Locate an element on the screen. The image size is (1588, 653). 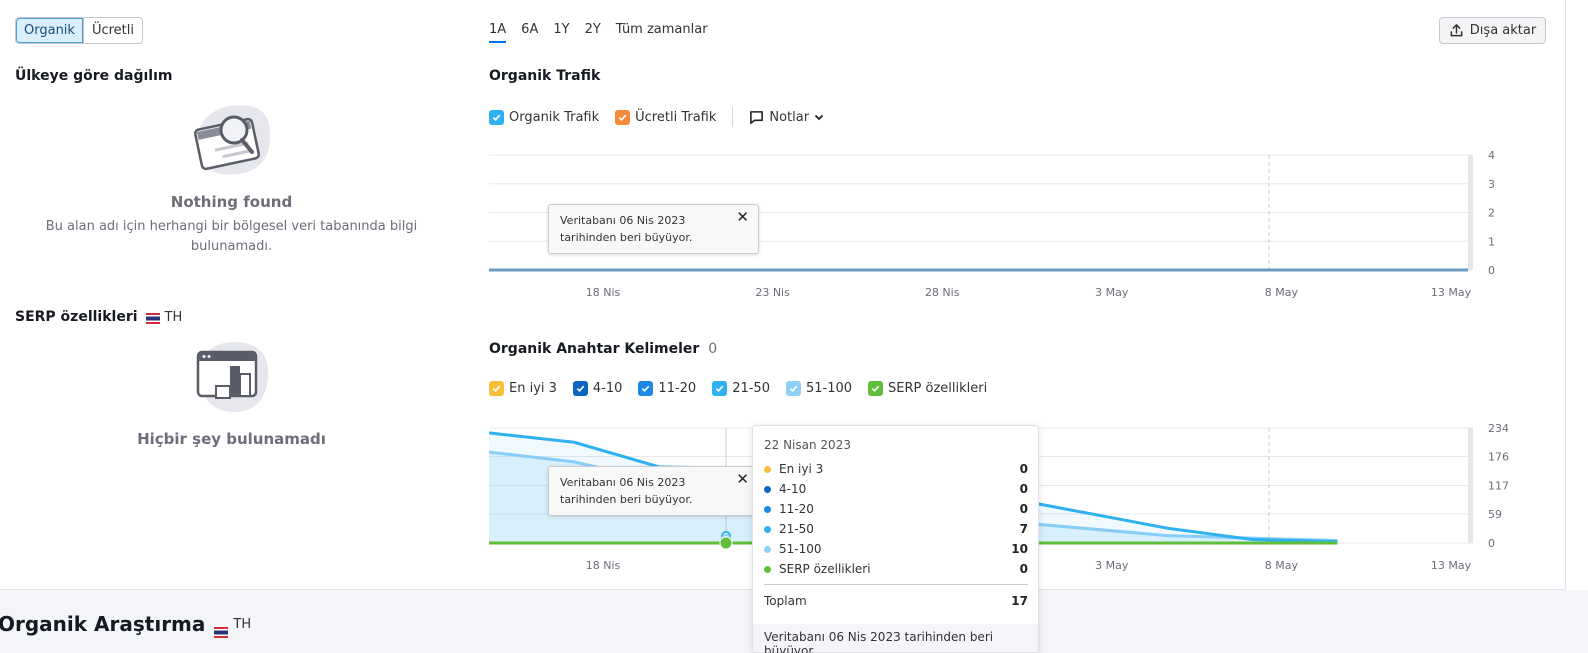
legend-51-100: 51-100 is located at coordinates (818, 388).